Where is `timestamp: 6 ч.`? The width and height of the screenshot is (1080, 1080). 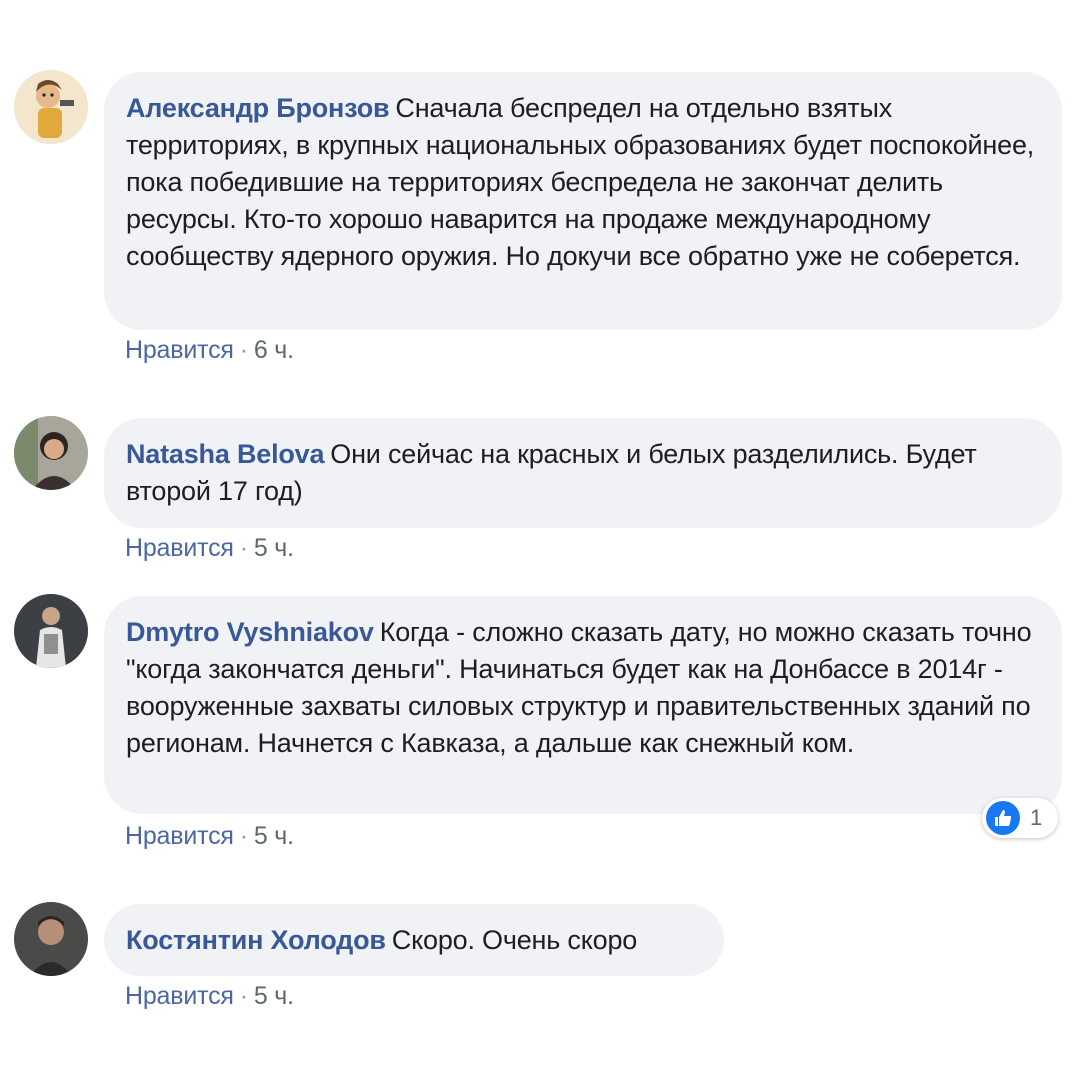 timestamp: 6 ч. is located at coordinates (274, 350).